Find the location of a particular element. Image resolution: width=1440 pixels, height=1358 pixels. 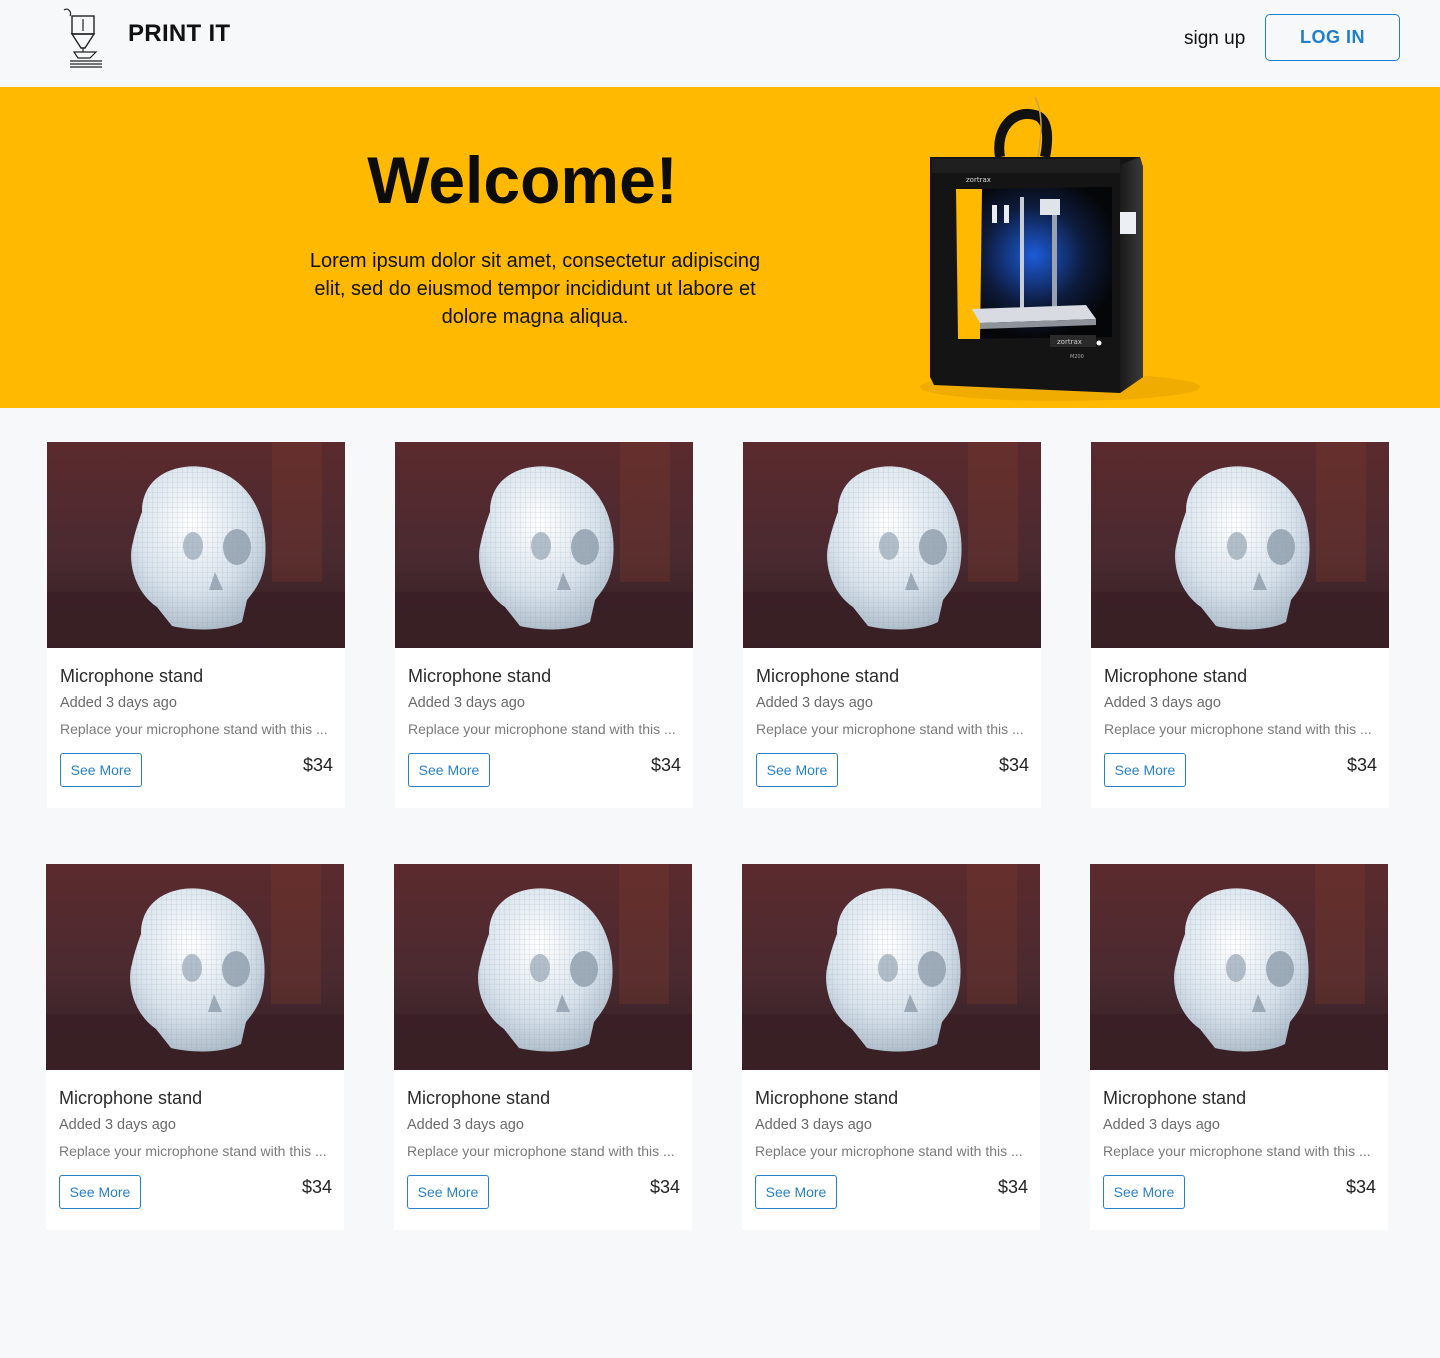

printer-label-front: zortrax is located at coordinates (1069, 342).